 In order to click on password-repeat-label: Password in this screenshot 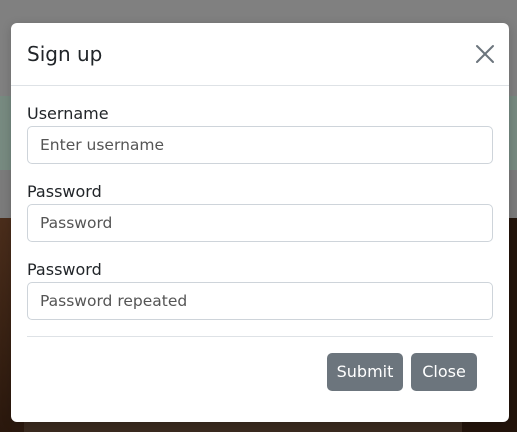, I will do `click(64, 269)`.